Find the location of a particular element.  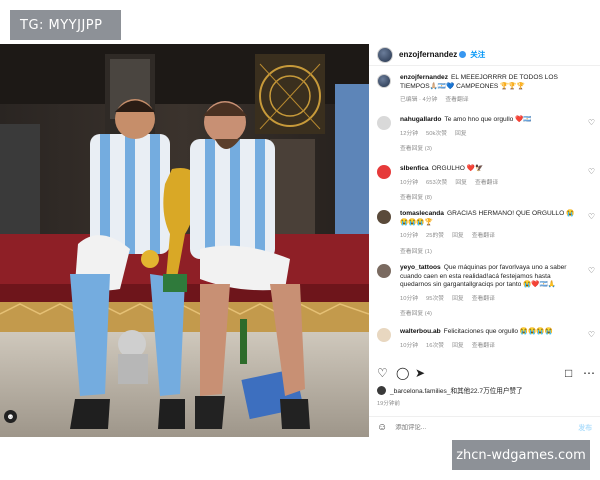

tg-badge: TG: MYYJJPP is located at coordinates (65, 25).